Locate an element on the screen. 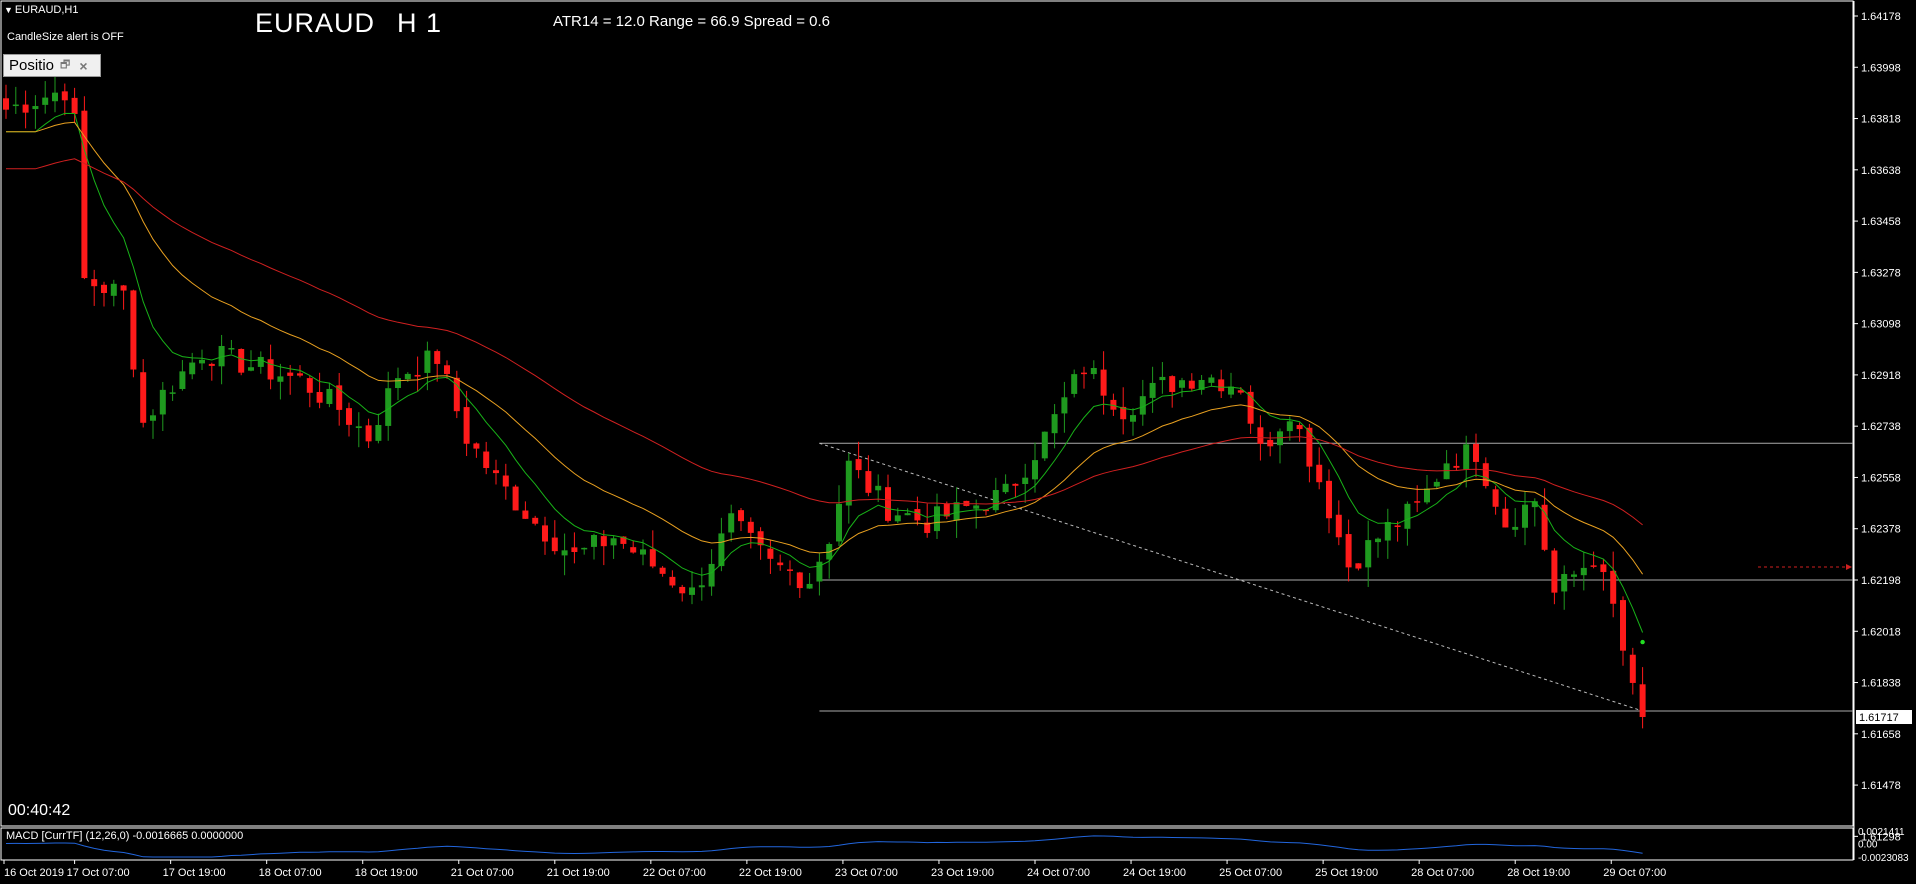  x-tick-label: 28 Oct 19:00 is located at coordinates (1538, 873).